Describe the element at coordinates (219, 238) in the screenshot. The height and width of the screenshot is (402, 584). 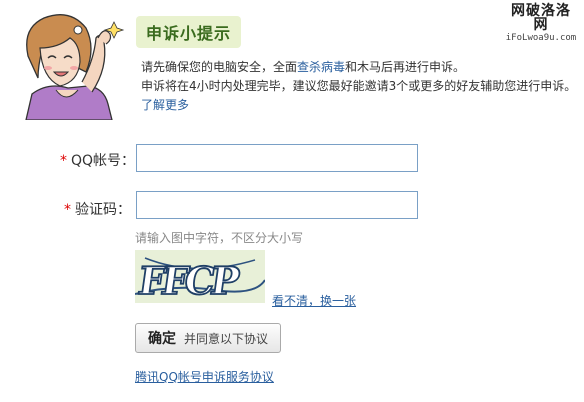
I see `captcha-hint: 请输入图中字符，不区分大小写` at that location.